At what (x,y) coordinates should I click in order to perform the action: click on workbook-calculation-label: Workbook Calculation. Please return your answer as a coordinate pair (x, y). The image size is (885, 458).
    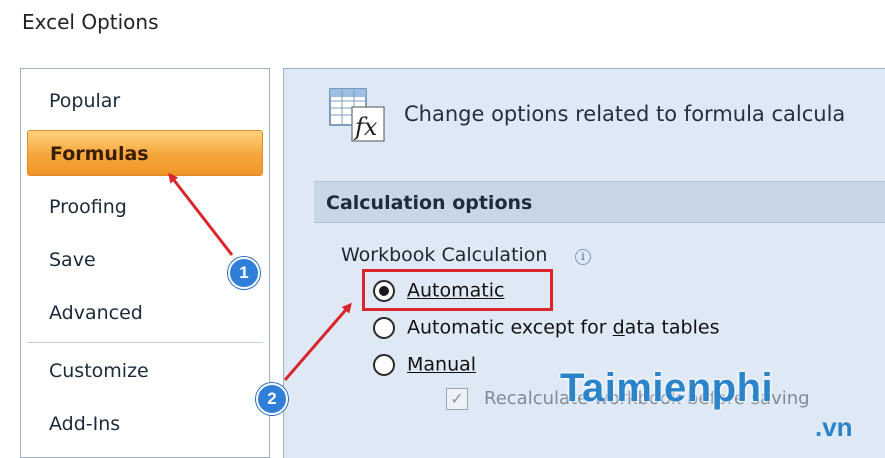
    Looking at the image, I should click on (444, 255).